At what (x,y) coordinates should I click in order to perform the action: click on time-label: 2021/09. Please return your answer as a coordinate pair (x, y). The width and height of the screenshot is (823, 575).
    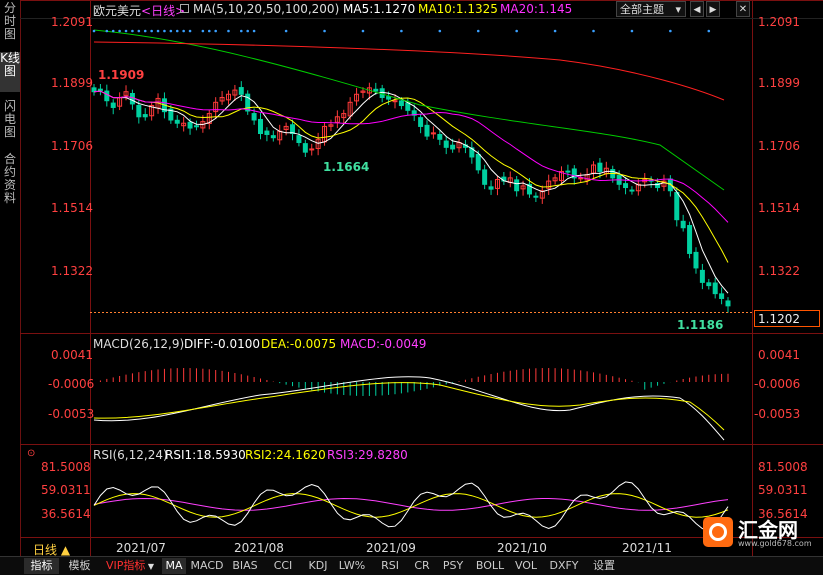
    Looking at the image, I should click on (391, 548).